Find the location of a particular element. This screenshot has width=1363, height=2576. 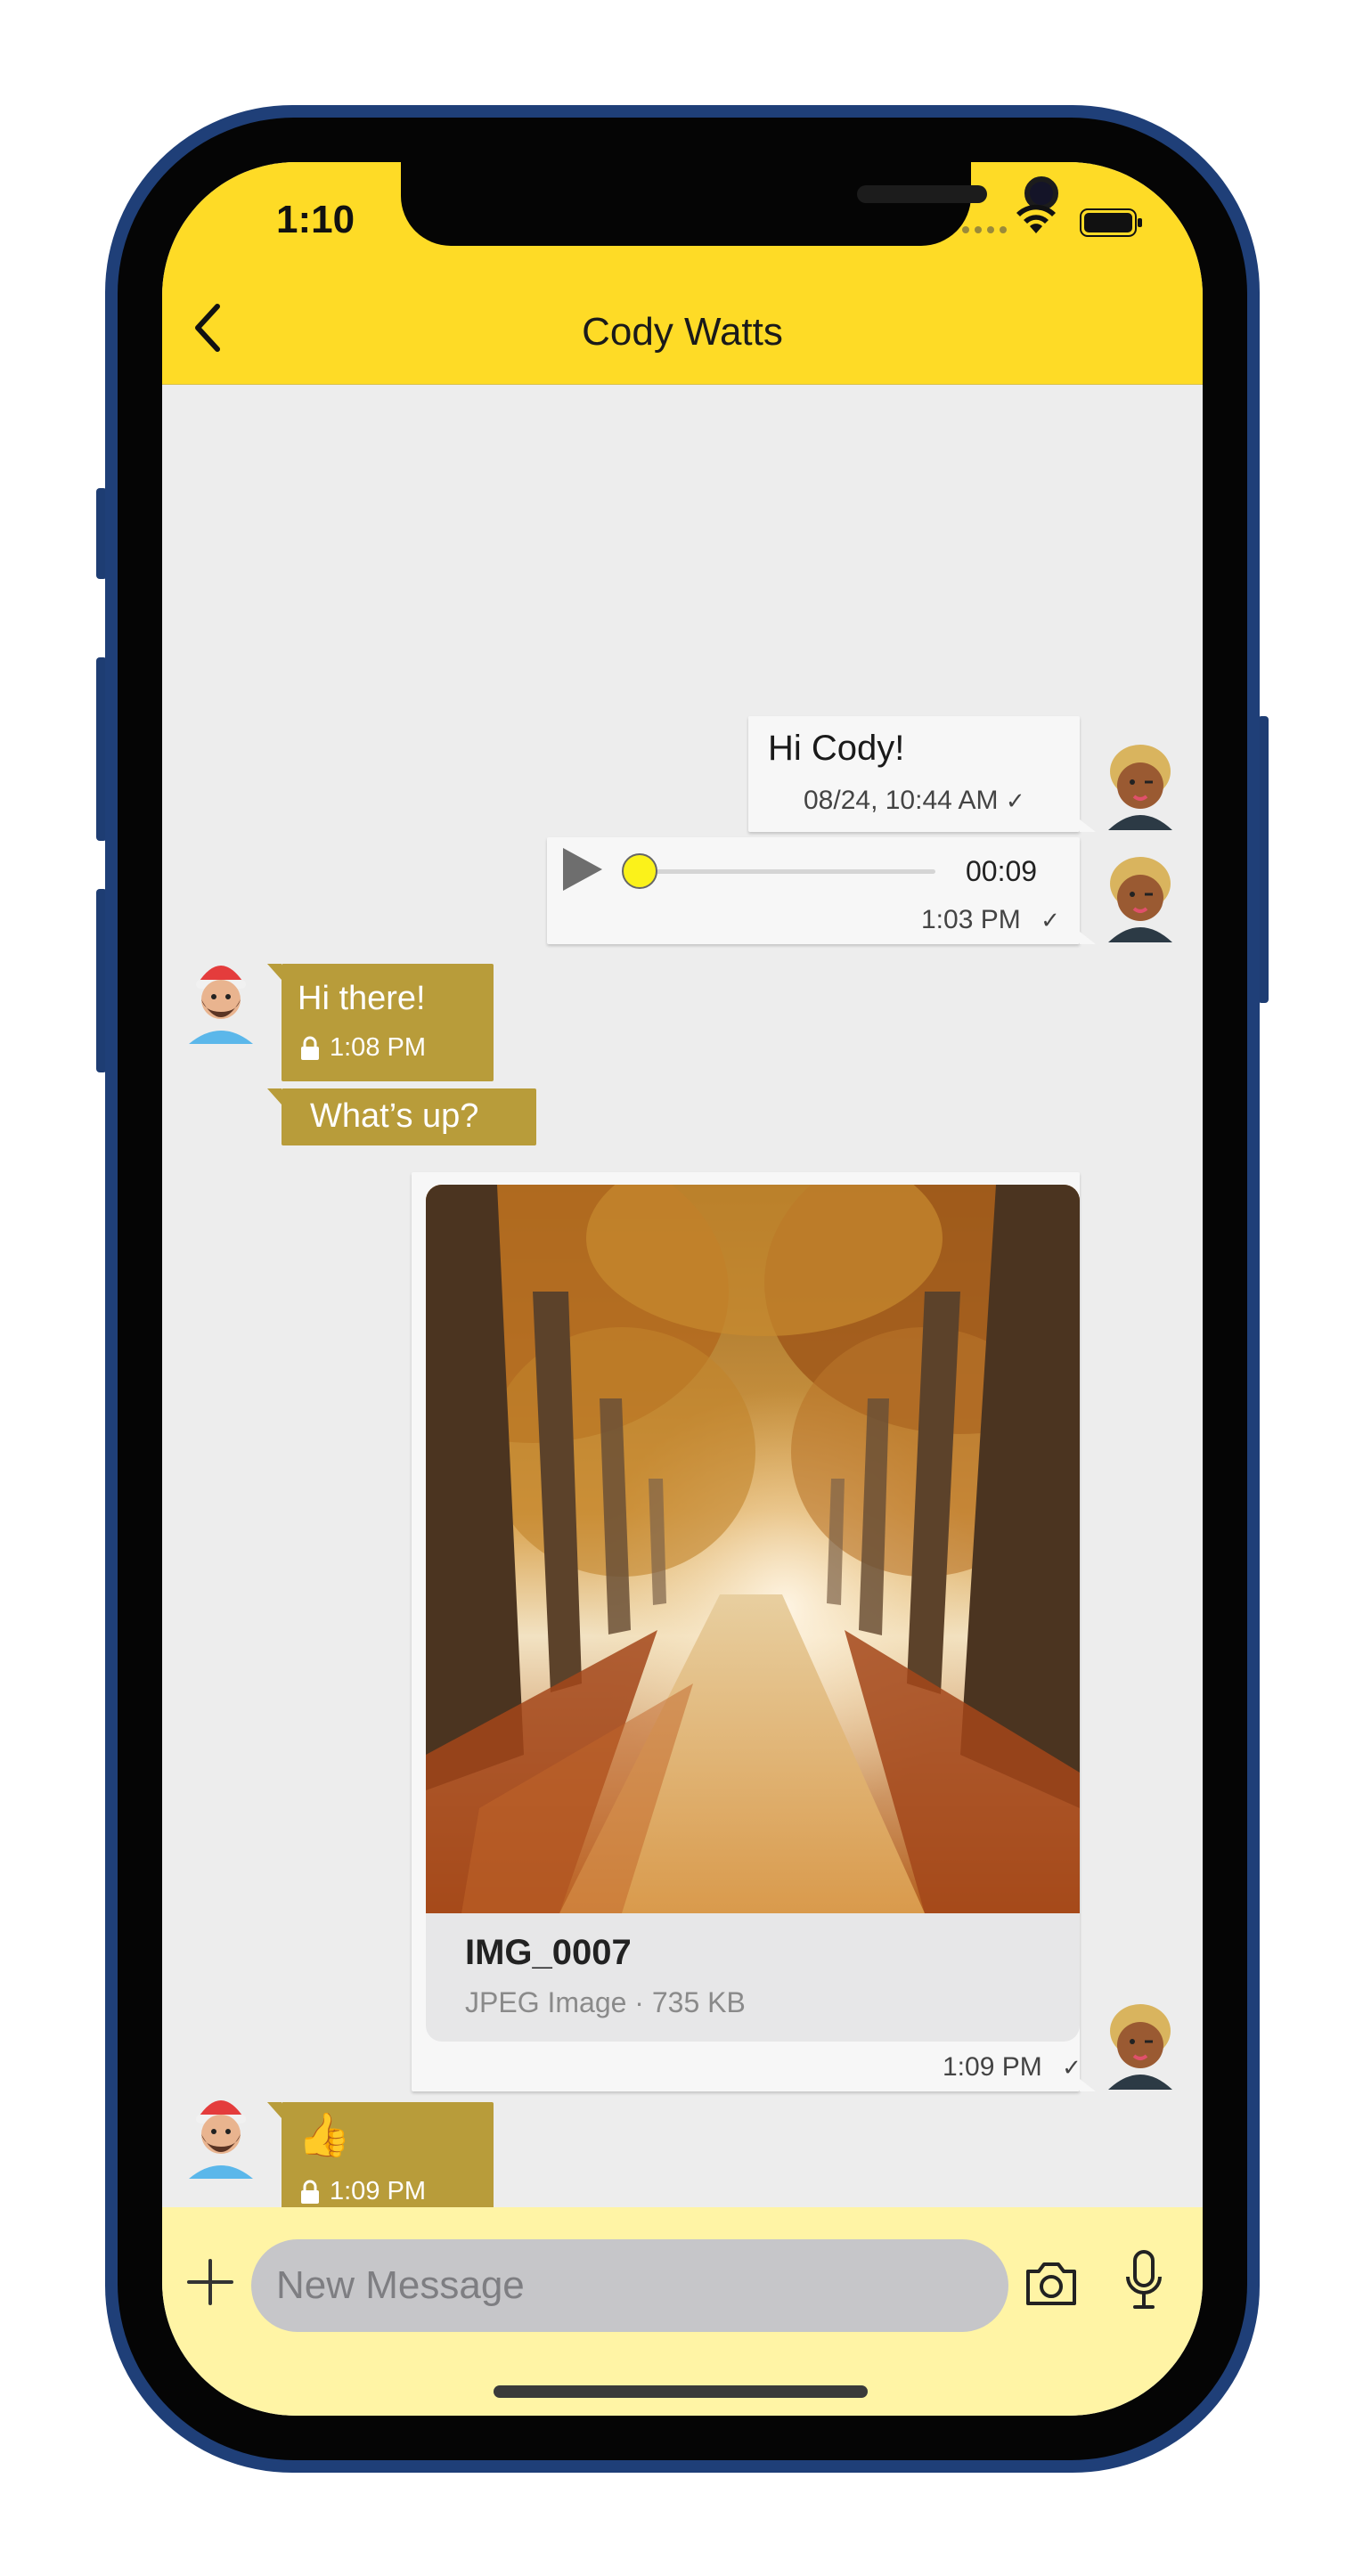

message-timestamp: 08/24, 10:44 AM ✓ is located at coordinates (915, 801).